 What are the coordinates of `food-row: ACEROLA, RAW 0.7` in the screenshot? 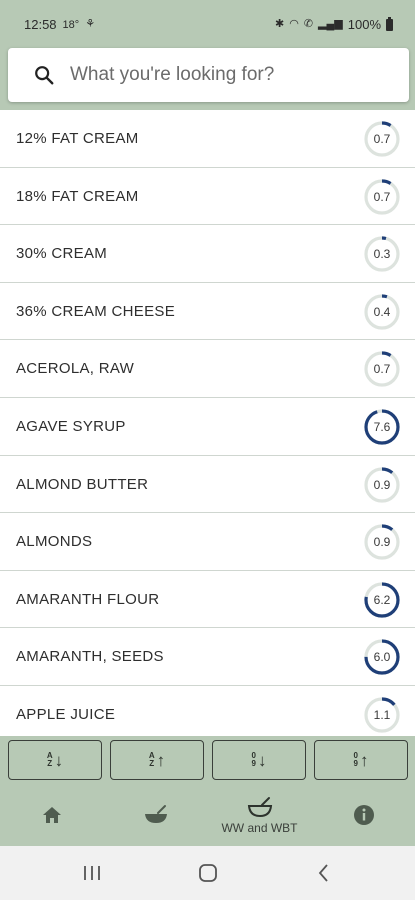 It's located at (207, 369).